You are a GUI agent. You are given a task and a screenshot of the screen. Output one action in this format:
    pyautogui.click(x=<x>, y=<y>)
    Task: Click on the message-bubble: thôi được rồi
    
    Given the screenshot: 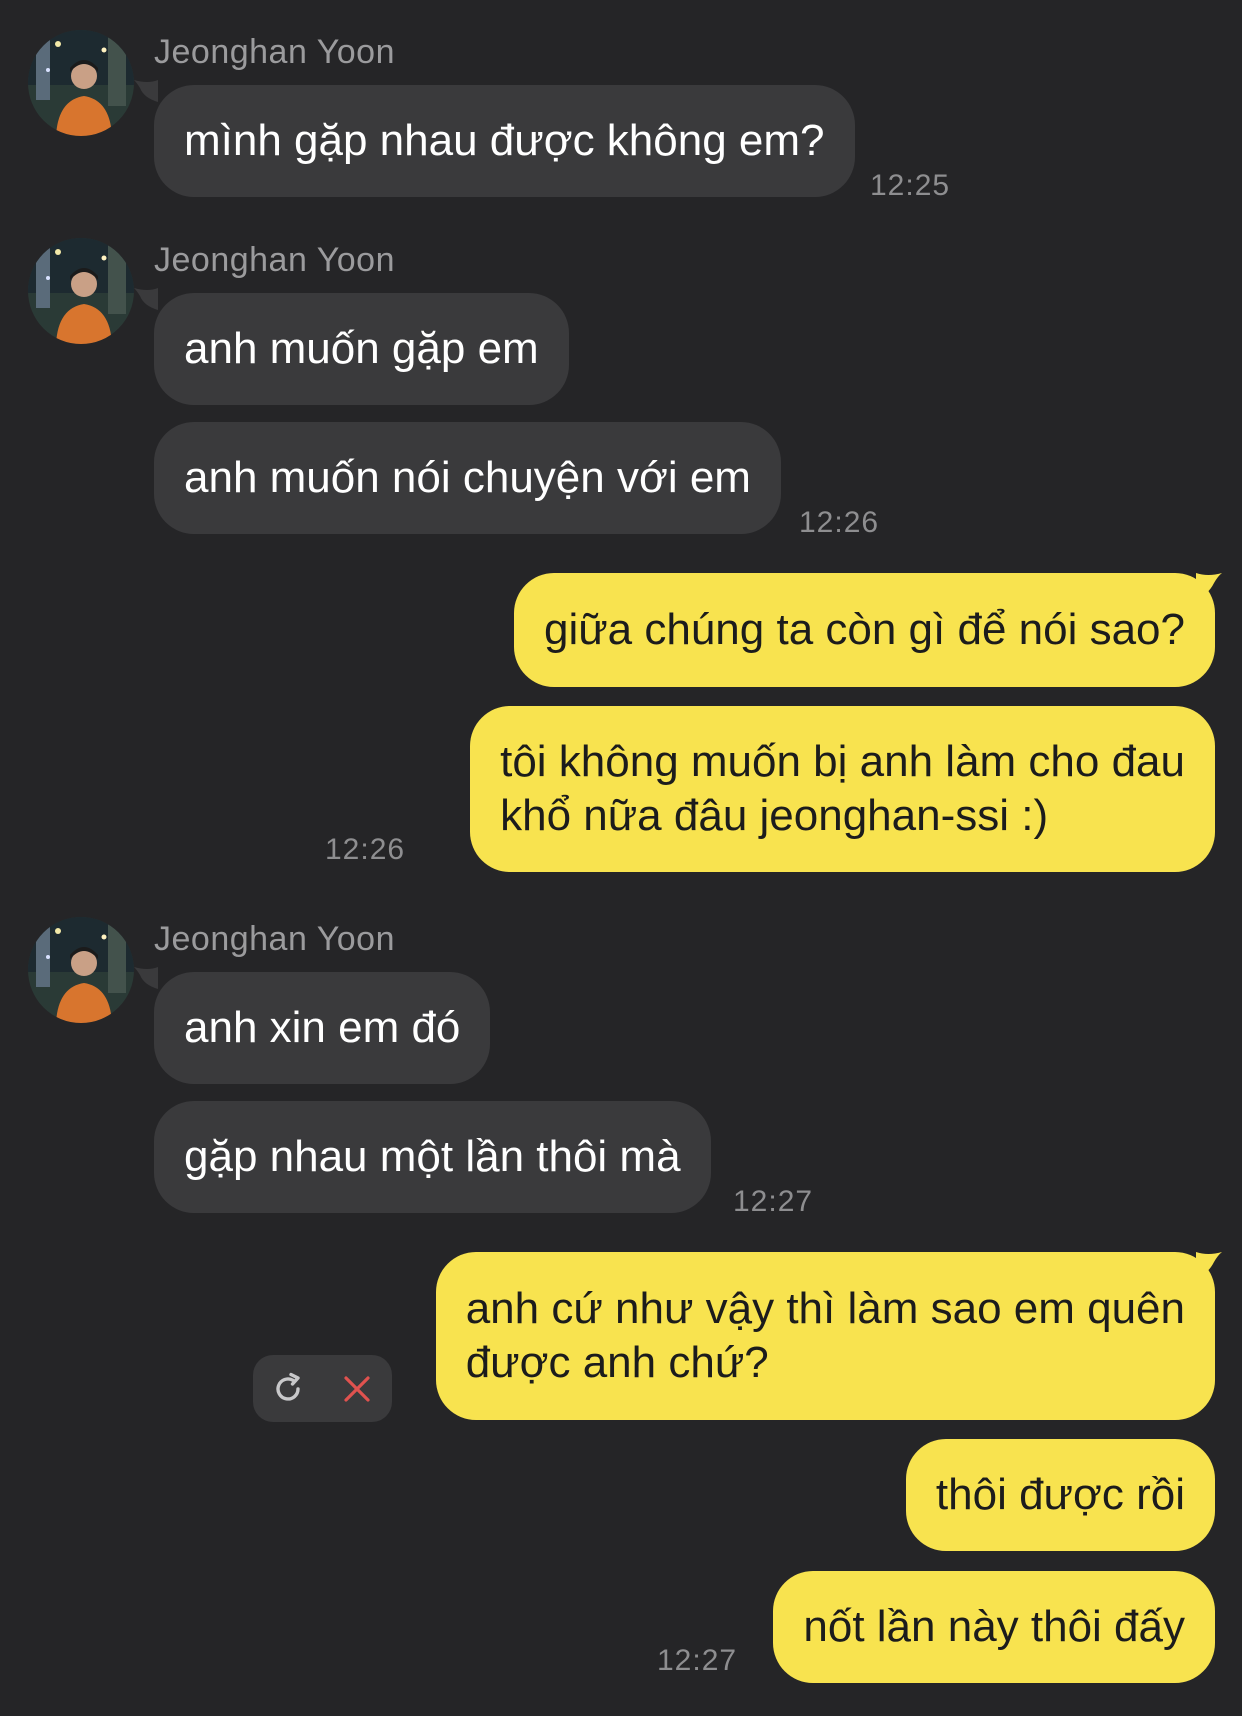 What is the action you would take?
    pyautogui.click(x=1060, y=1495)
    